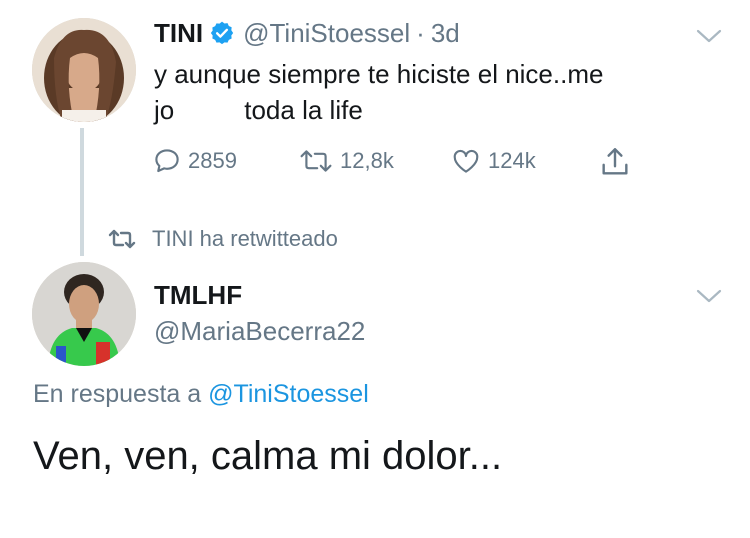 The image size is (750, 538). Describe the element at coordinates (434, 110) in the screenshot. I see `tweet1-text-line2: jo toda la life` at that location.